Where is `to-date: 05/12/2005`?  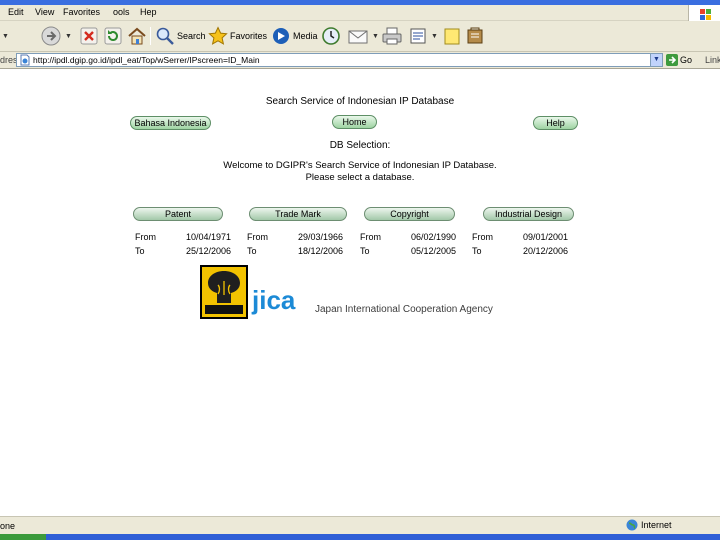
to-date: 05/12/2005 is located at coordinates (434, 251).